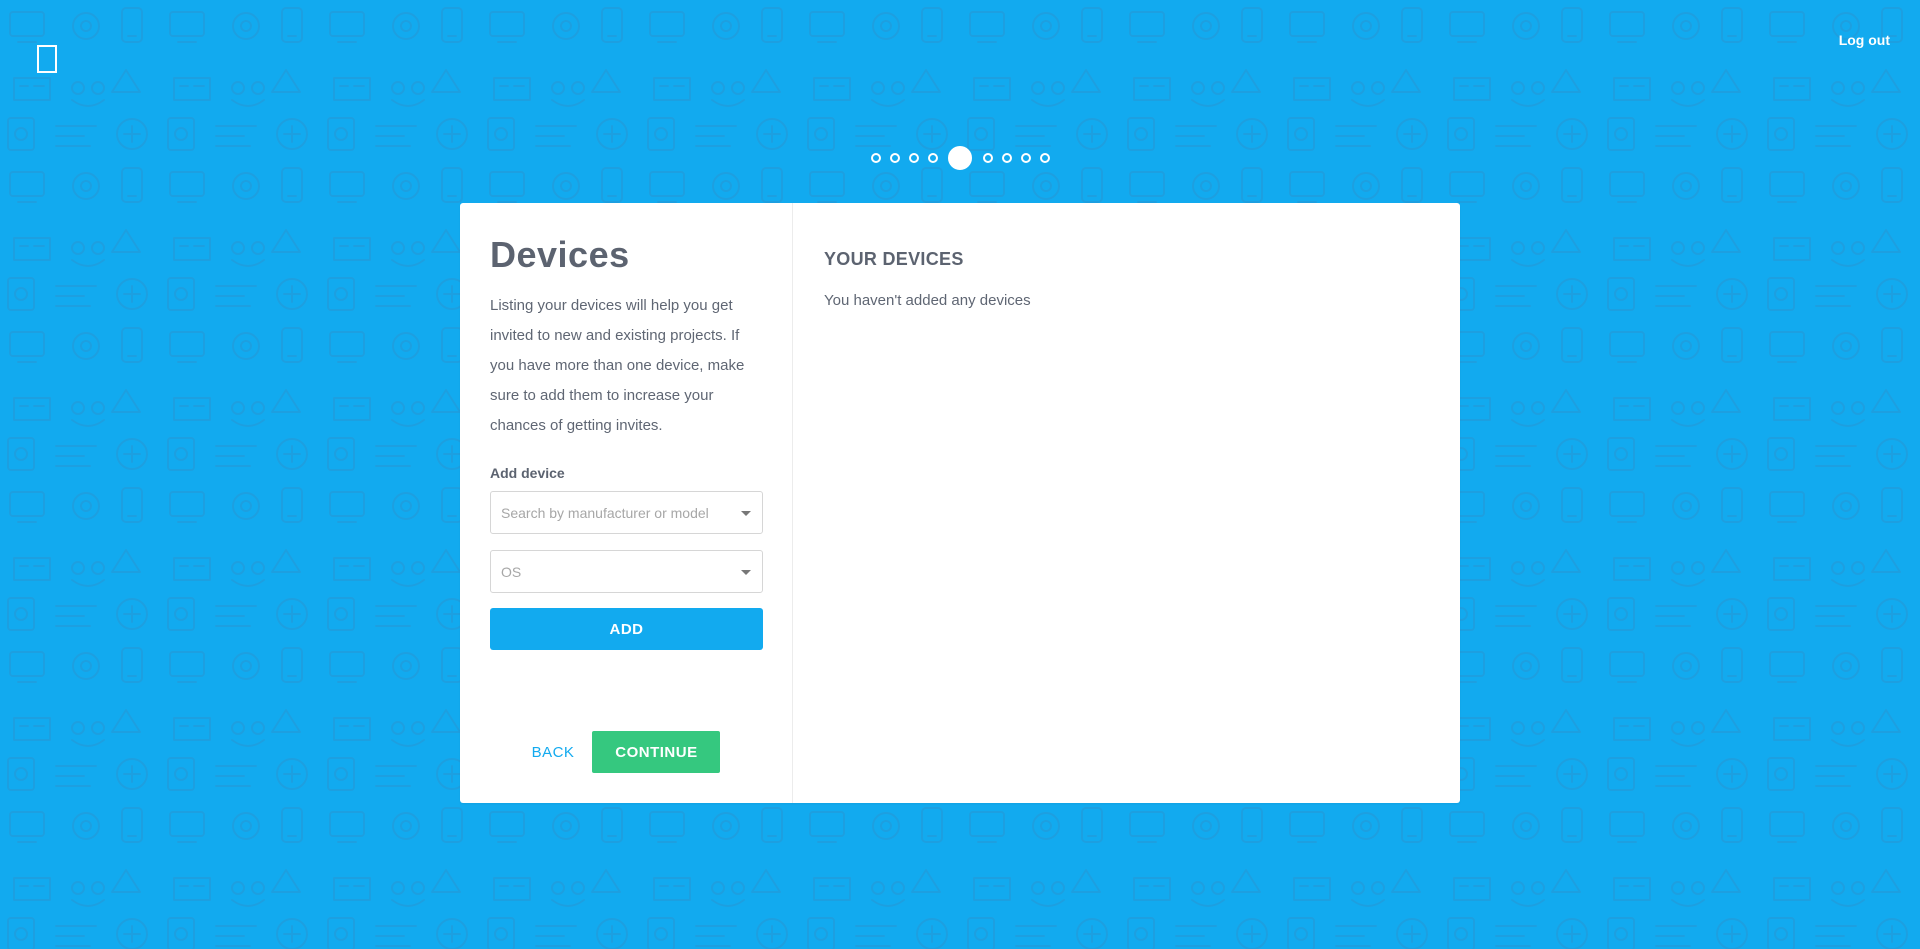 The height and width of the screenshot is (949, 1920). Describe the element at coordinates (527, 473) in the screenshot. I see `add-device-label: Add device` at that location.